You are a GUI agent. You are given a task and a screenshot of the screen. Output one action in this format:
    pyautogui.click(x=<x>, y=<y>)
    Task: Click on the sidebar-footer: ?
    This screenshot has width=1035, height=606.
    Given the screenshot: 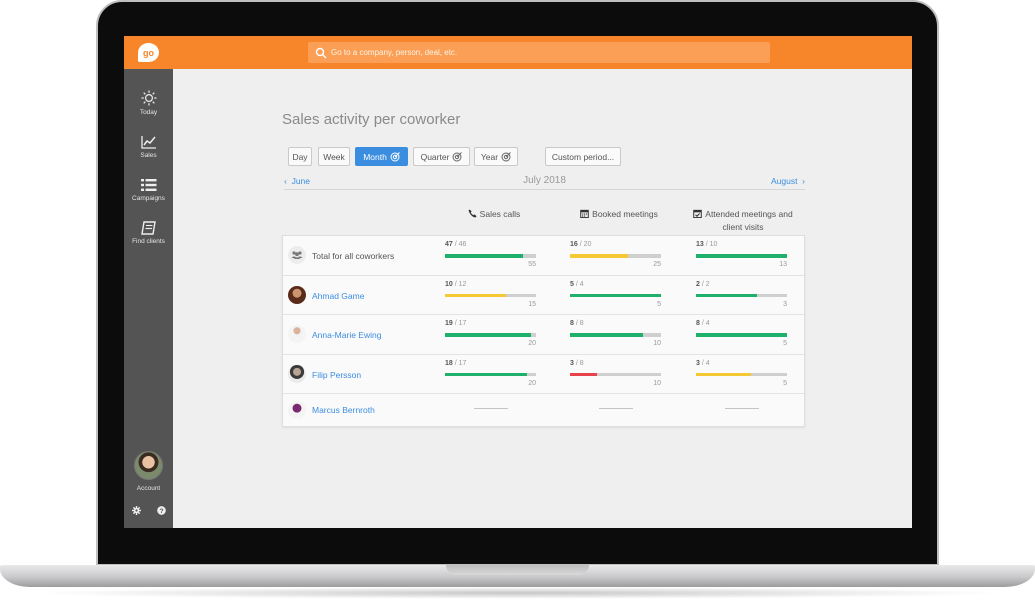 What is the action you would take?
    pyautogui.click(x=149, y=510)
    